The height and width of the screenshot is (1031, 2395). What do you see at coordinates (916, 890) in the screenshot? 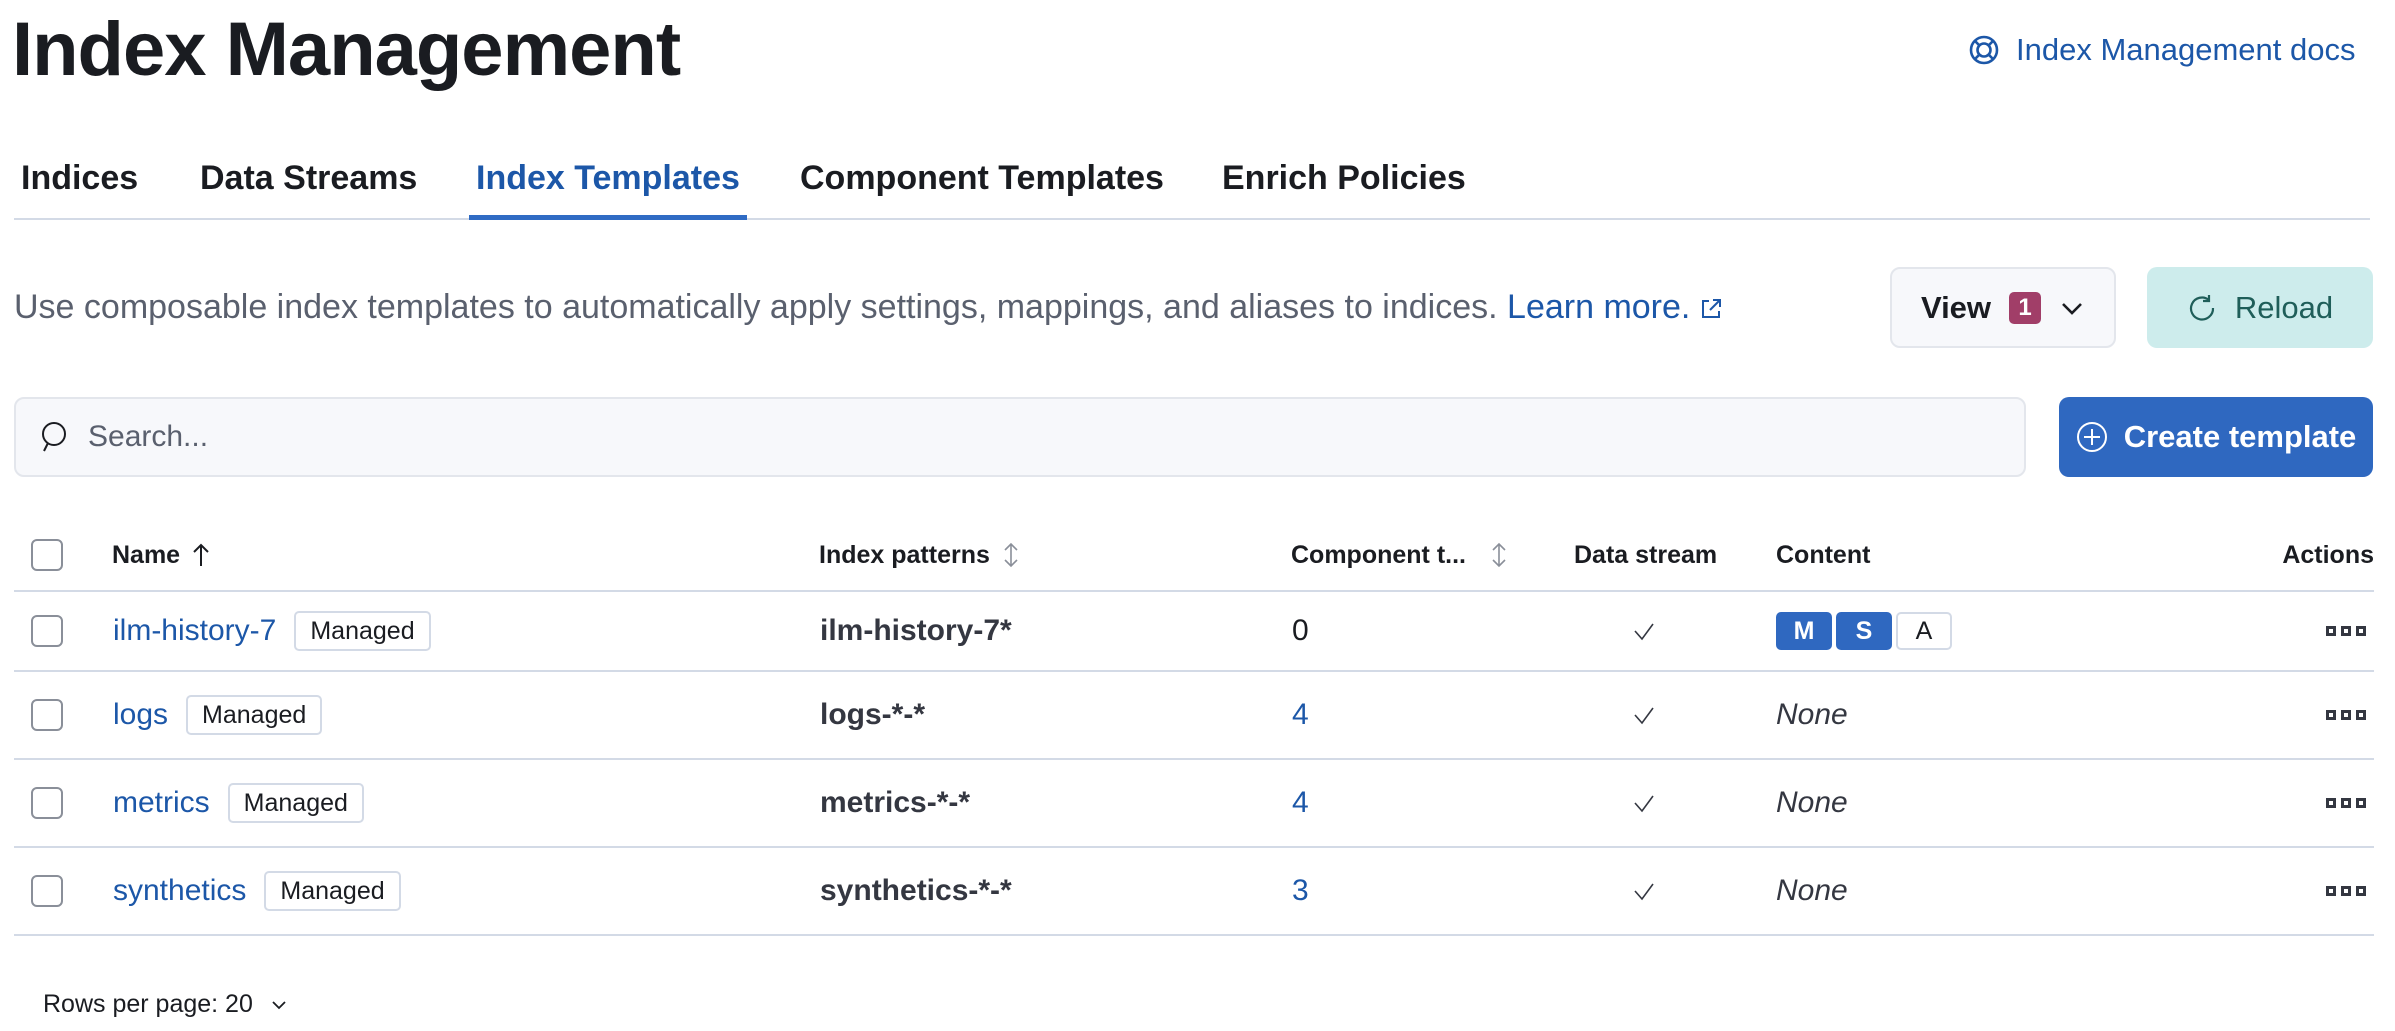
I see `index-pattern: synthetics-*-*` at bounding box center [916, 890].